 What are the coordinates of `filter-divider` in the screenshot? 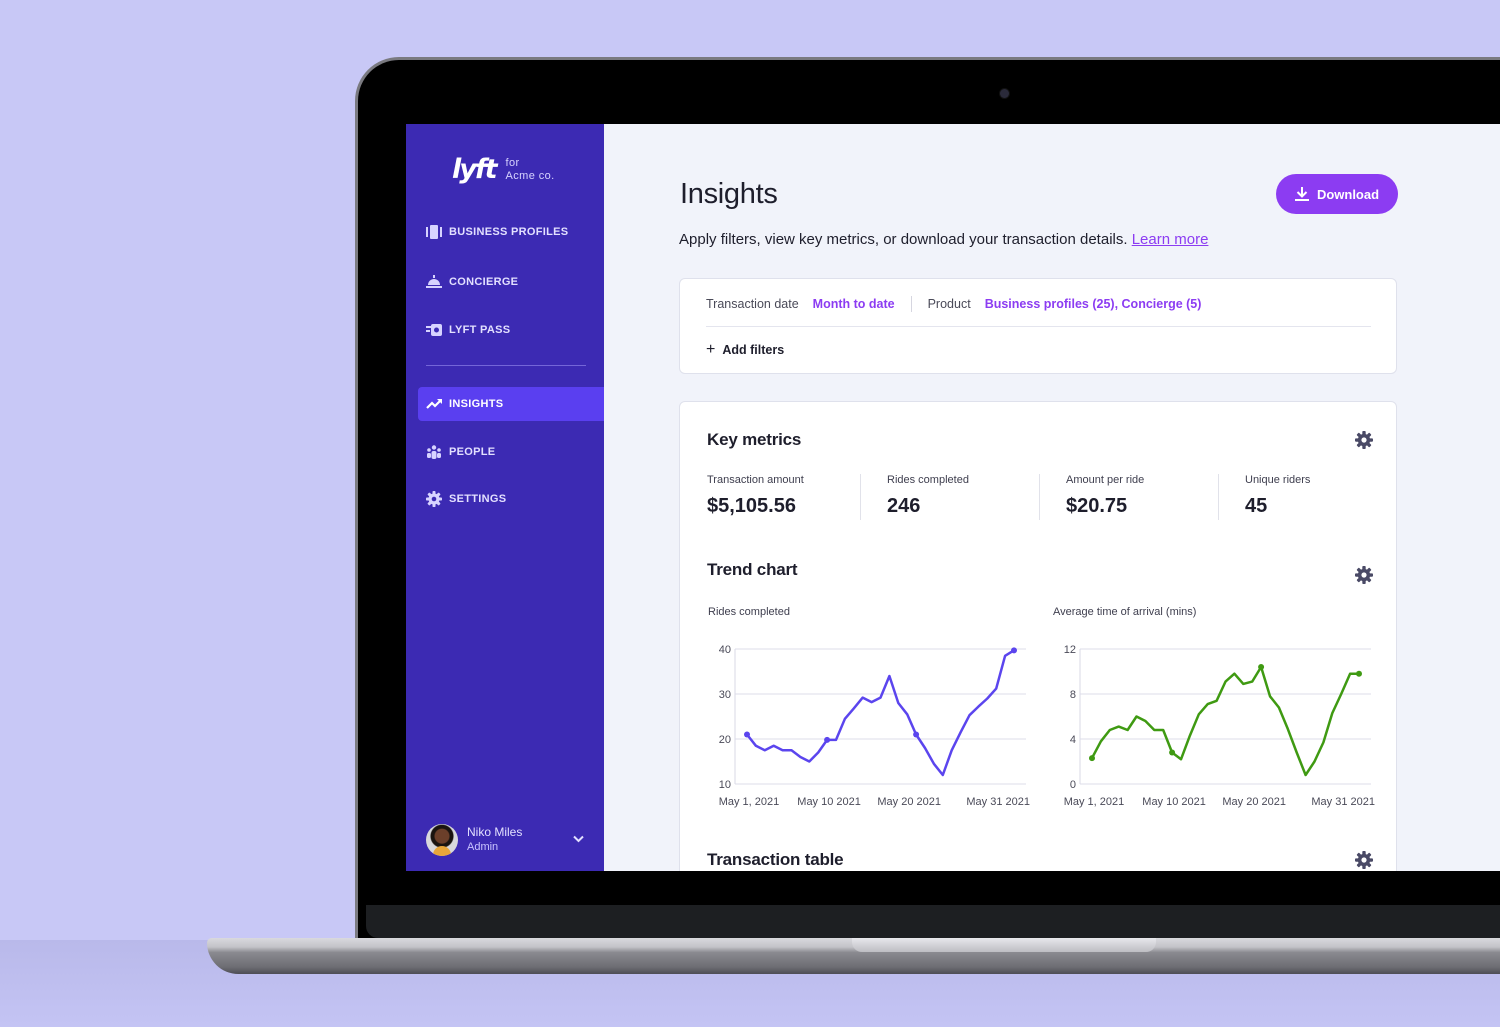 It's located at (1038, 326).